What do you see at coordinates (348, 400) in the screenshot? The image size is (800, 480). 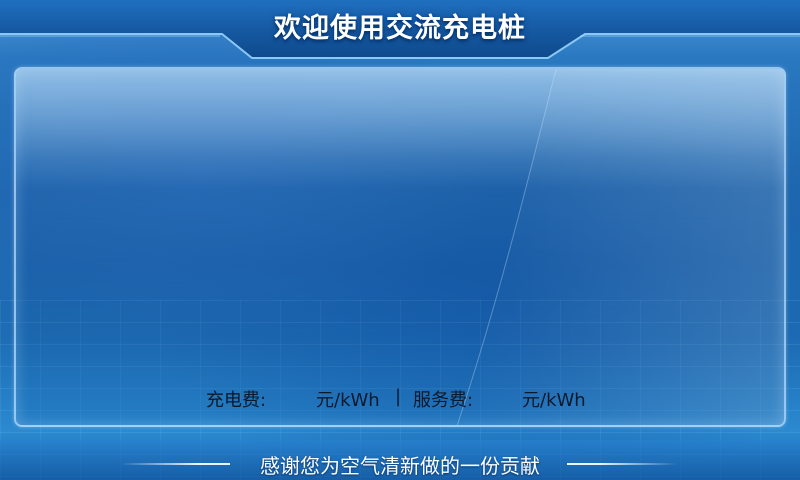 I see `charging-fee-unit: 元/kWh` at bounding box center [348, 400].